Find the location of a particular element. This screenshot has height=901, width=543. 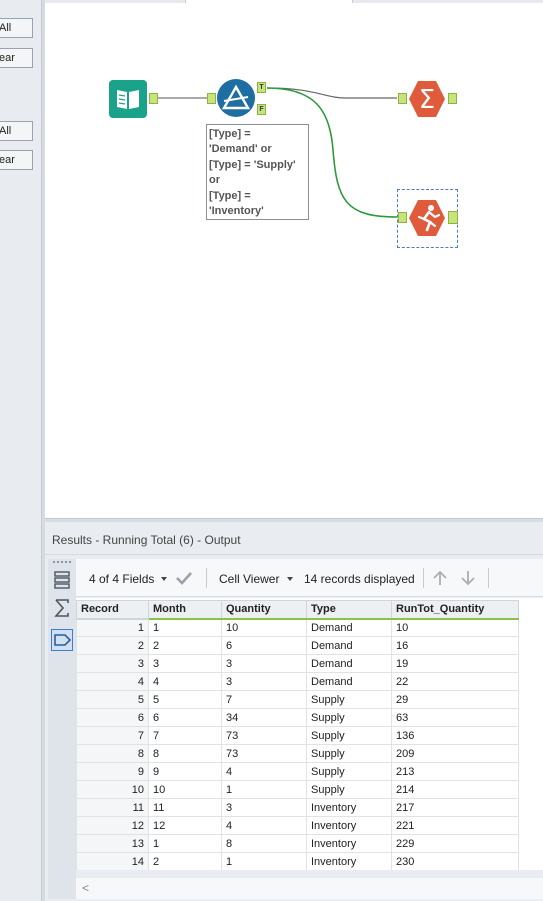

table-row: 6 6 34 Supply 63 is located at coordinates (297, 717).